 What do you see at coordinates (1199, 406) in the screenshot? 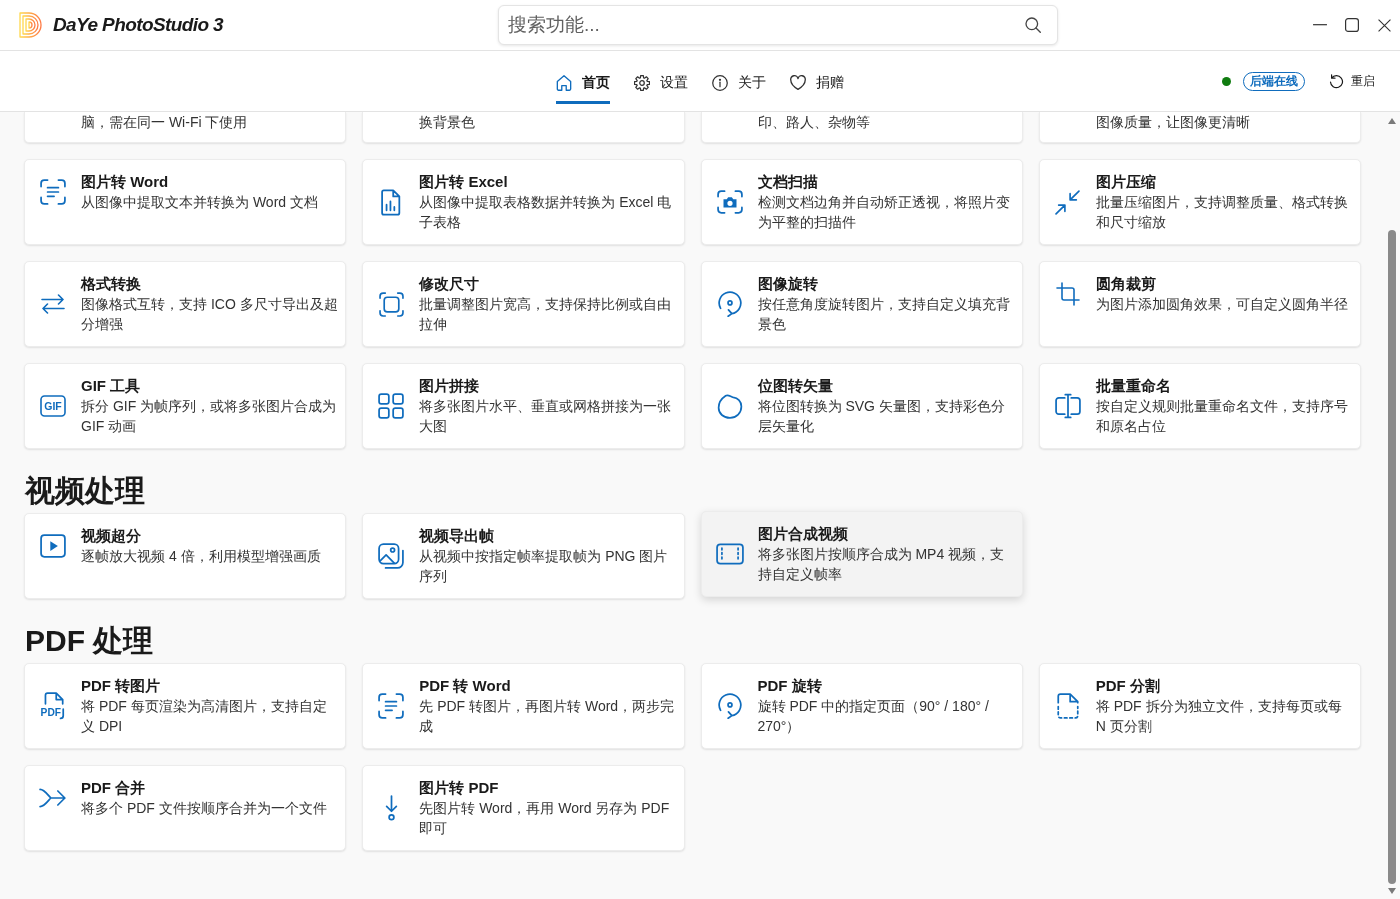
I see `tool-card: 批量重命名 按自定义规则批量重命名文件，支持序号和原名占位` at bounding box center [1199, 406].